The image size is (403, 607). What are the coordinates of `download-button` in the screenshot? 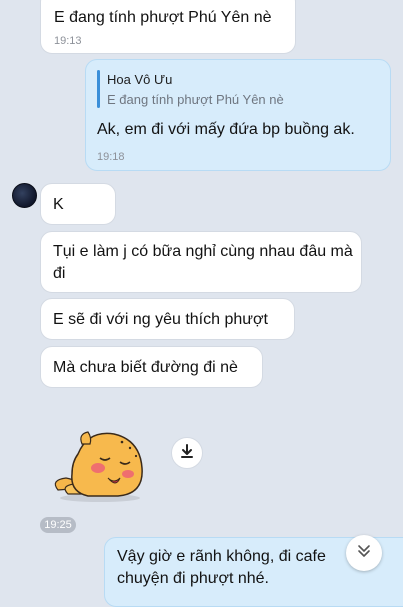 It's located at (187, 453).